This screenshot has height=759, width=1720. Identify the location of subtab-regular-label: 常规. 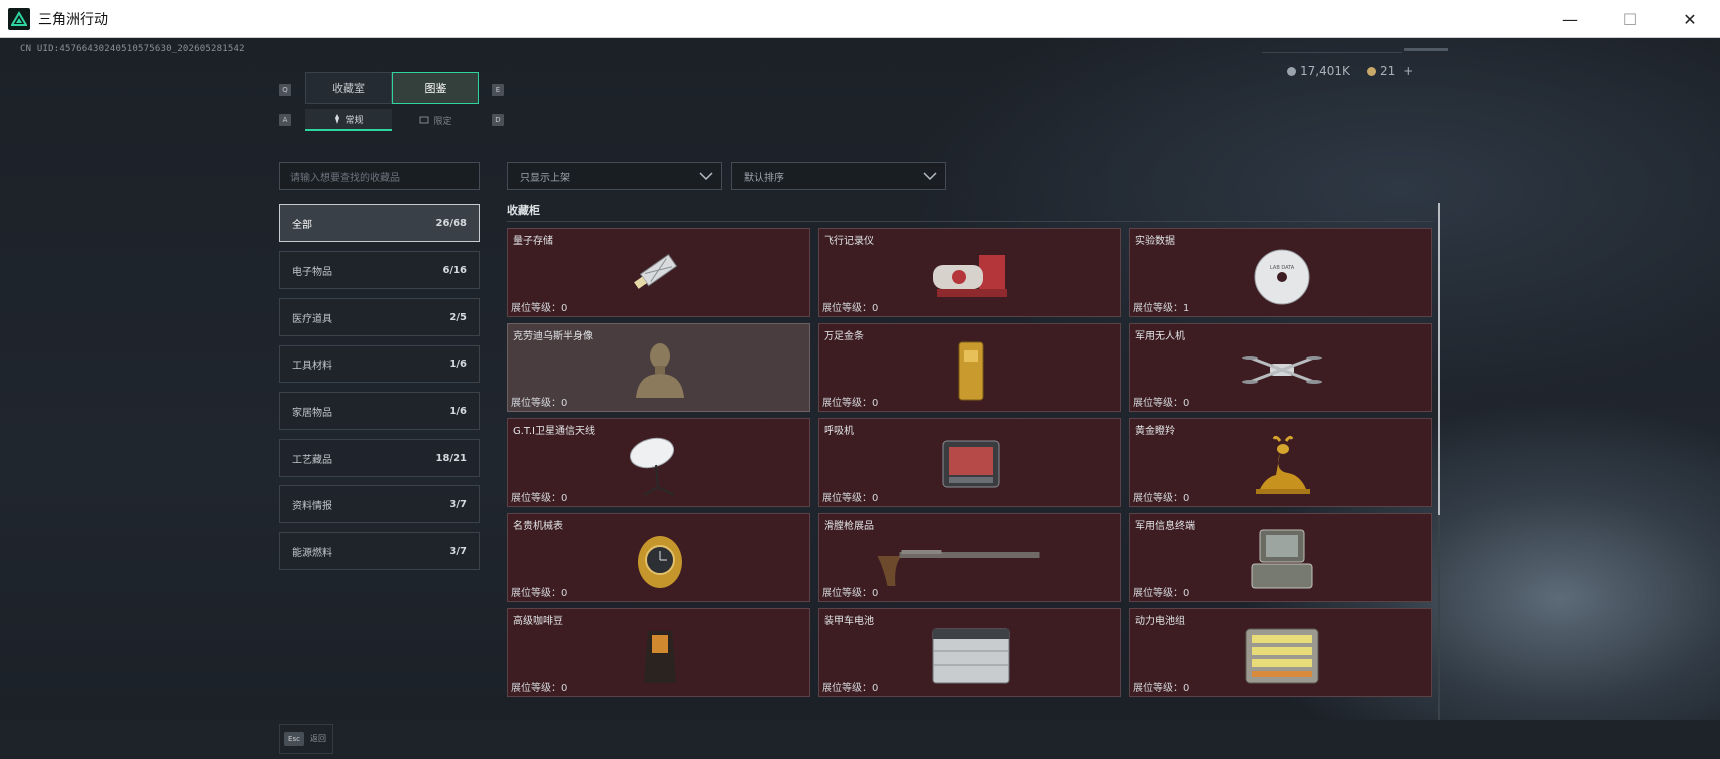
(354, 120).